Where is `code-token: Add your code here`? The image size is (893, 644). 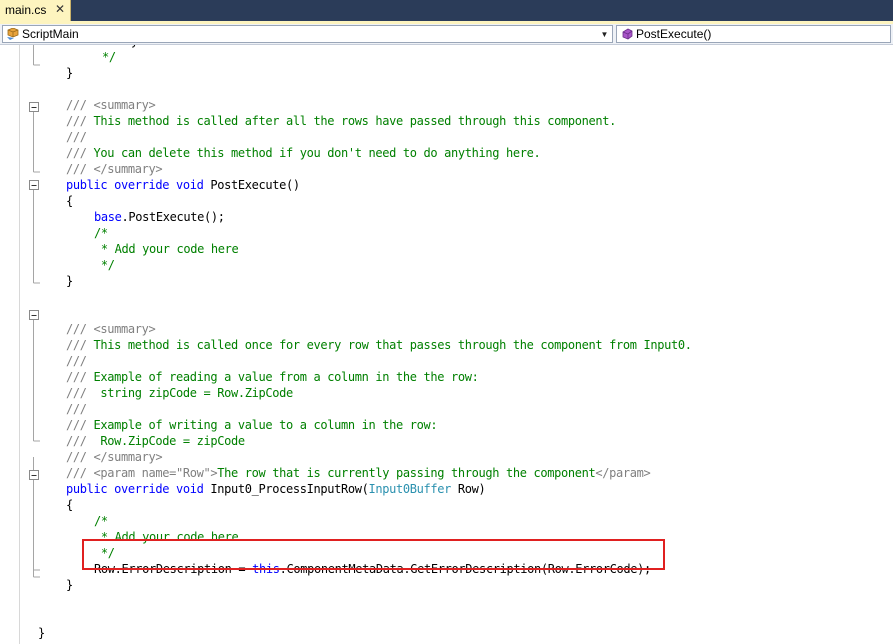
code-token: Add your code here is located at coordinates (151, 46).